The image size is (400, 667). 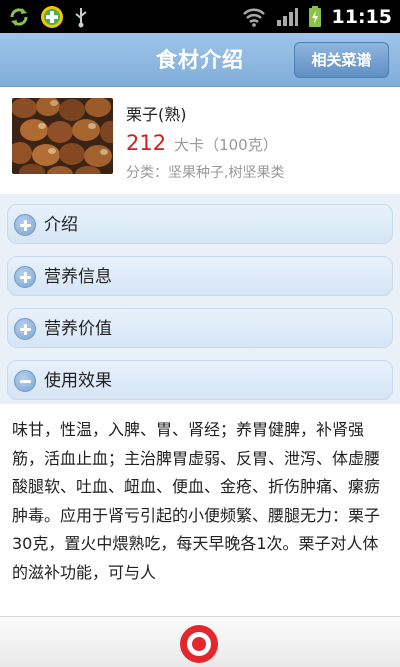 I want to click on status-bar-time: 11:15, so click(x=361, y=16).